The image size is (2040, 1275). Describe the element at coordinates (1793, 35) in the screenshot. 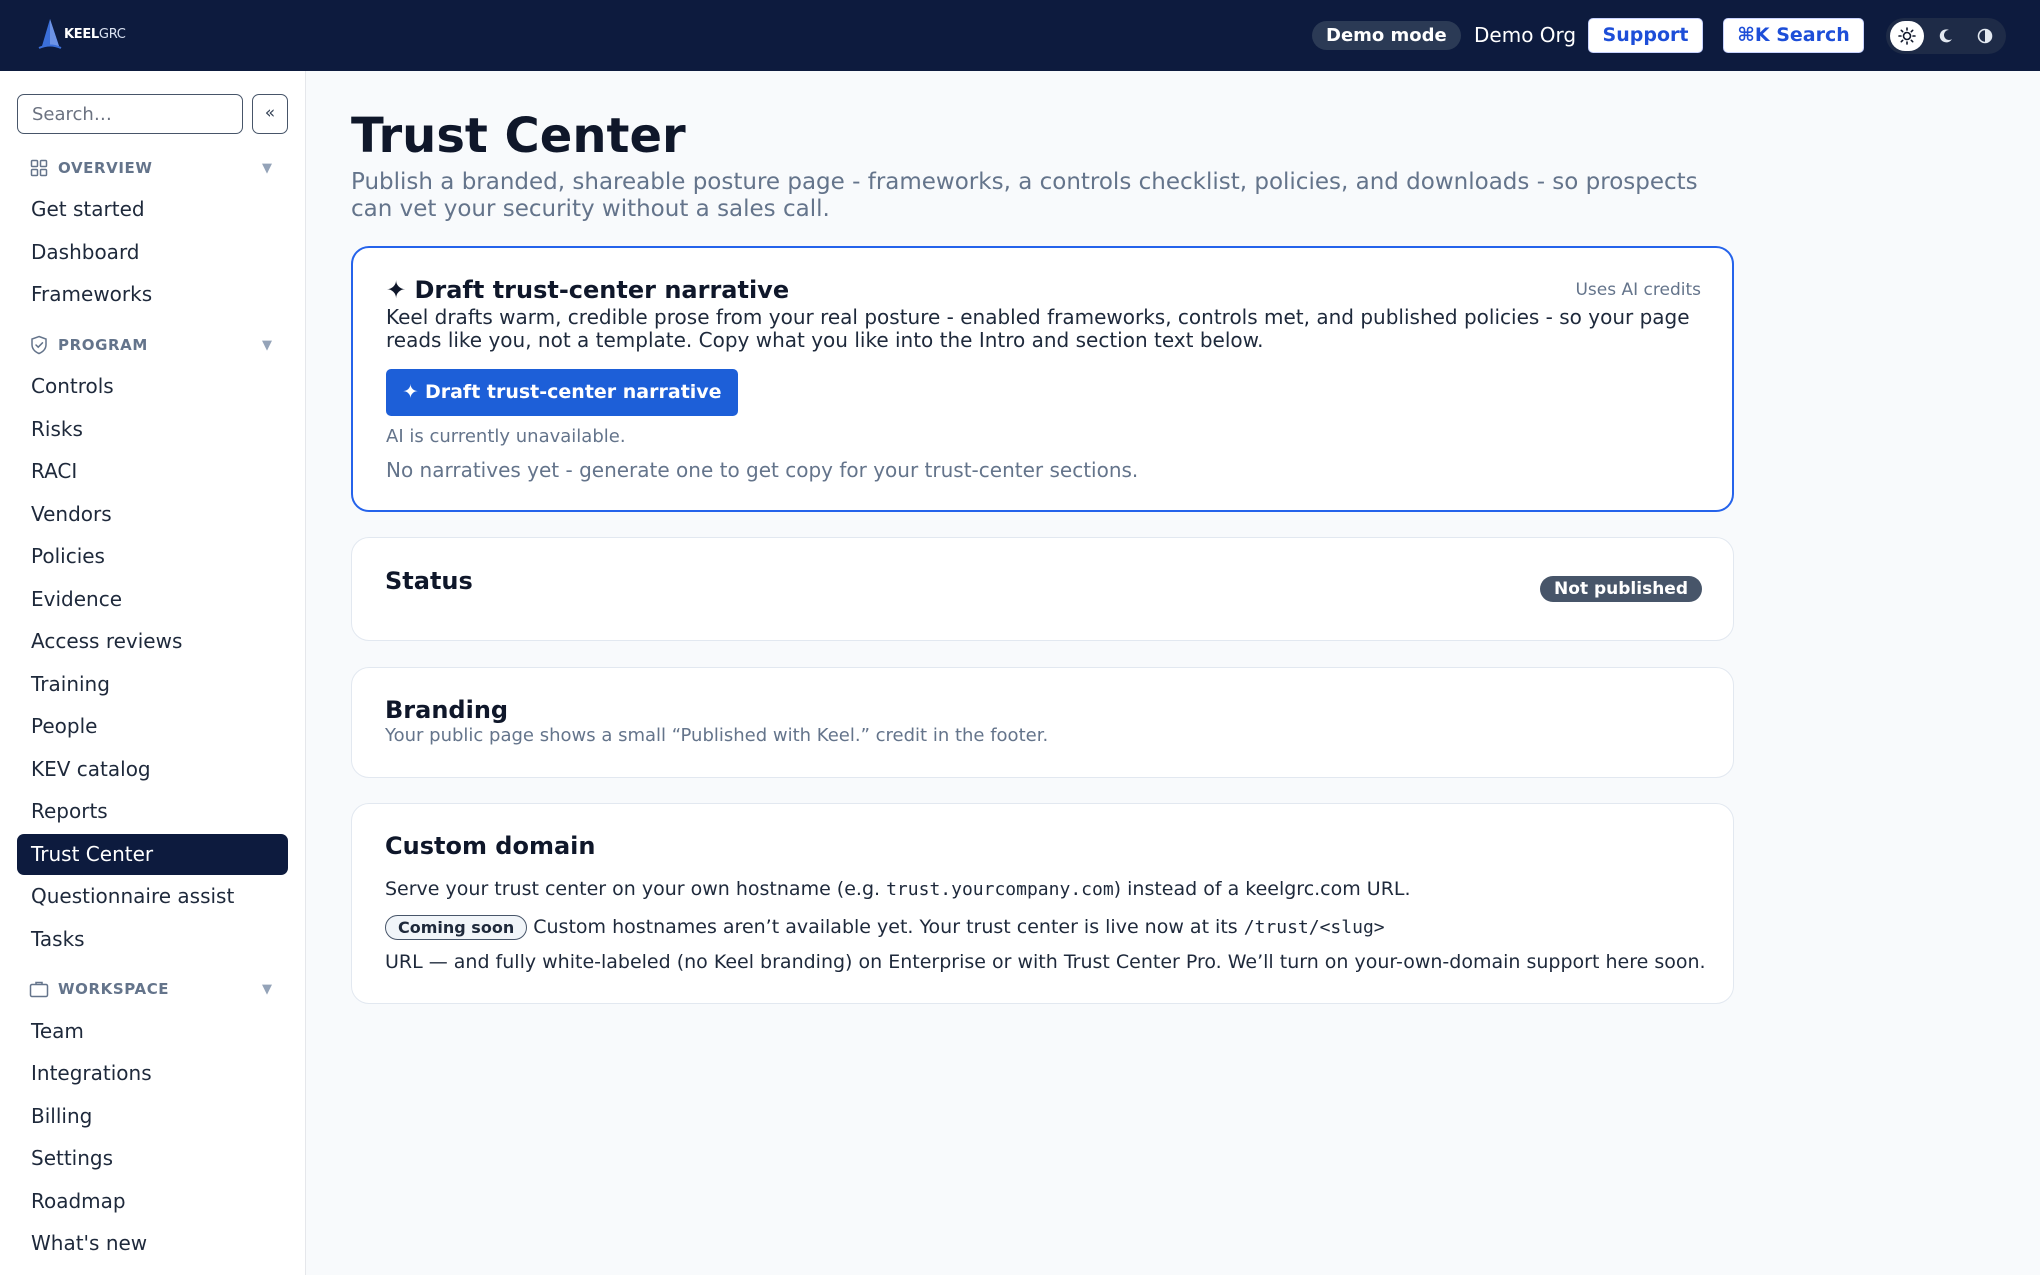

I see `command-search-button: ⌘K Search` at that location.